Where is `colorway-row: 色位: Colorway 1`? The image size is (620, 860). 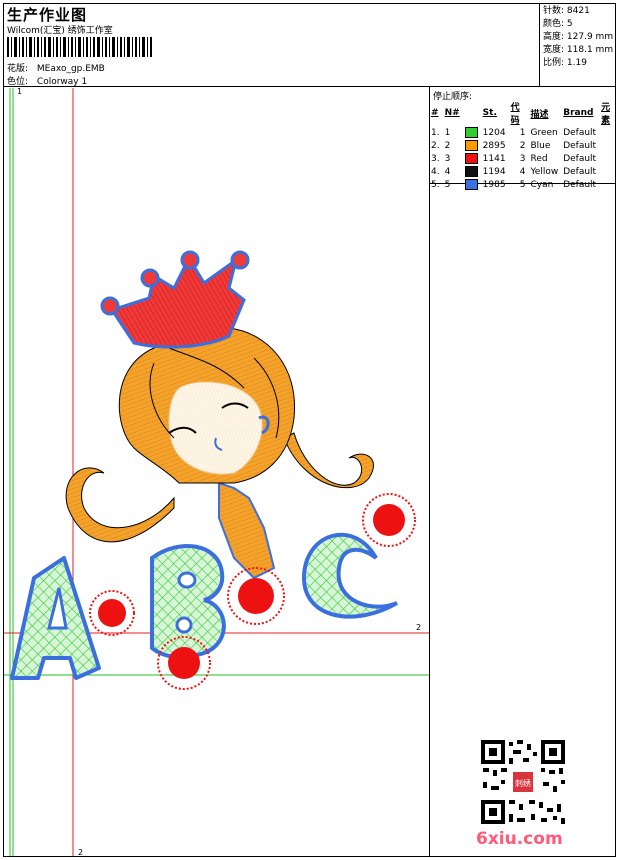 colorway-row: 色位: Colorway 1 is located at coordinates (47, 80).